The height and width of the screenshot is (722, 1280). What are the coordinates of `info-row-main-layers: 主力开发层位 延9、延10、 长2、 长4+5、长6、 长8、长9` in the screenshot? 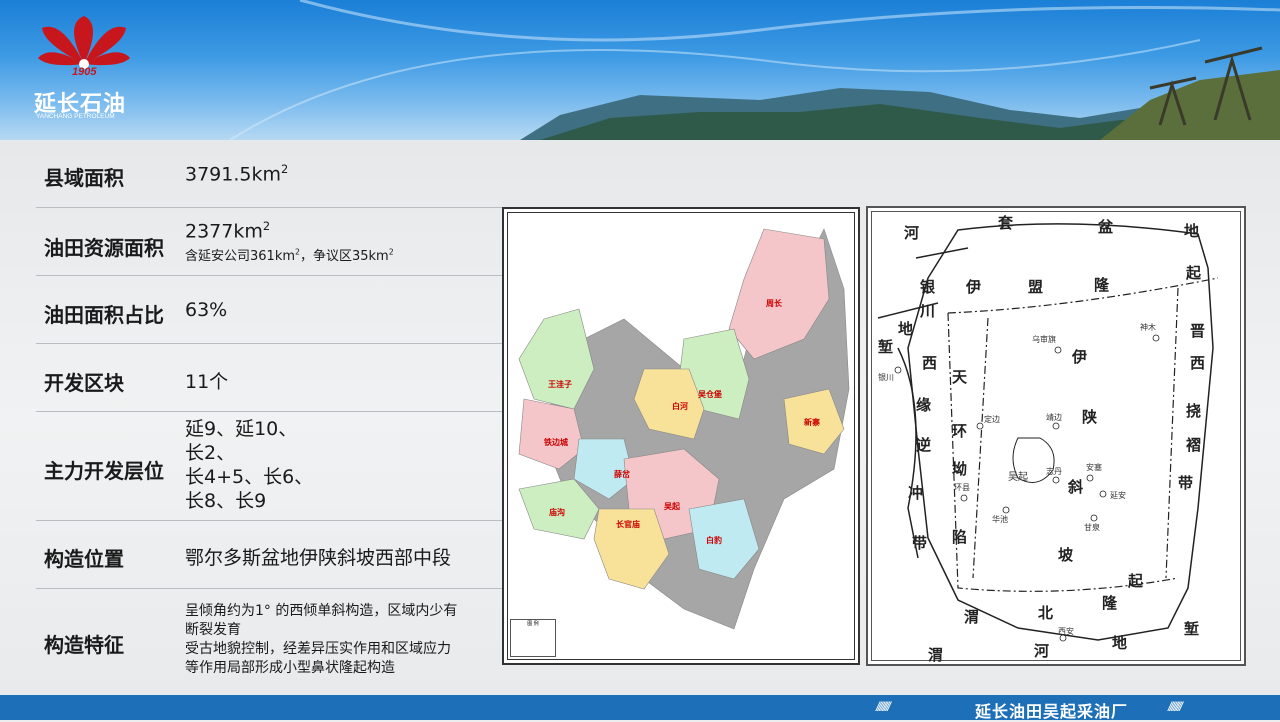 It's located at (269, 466).